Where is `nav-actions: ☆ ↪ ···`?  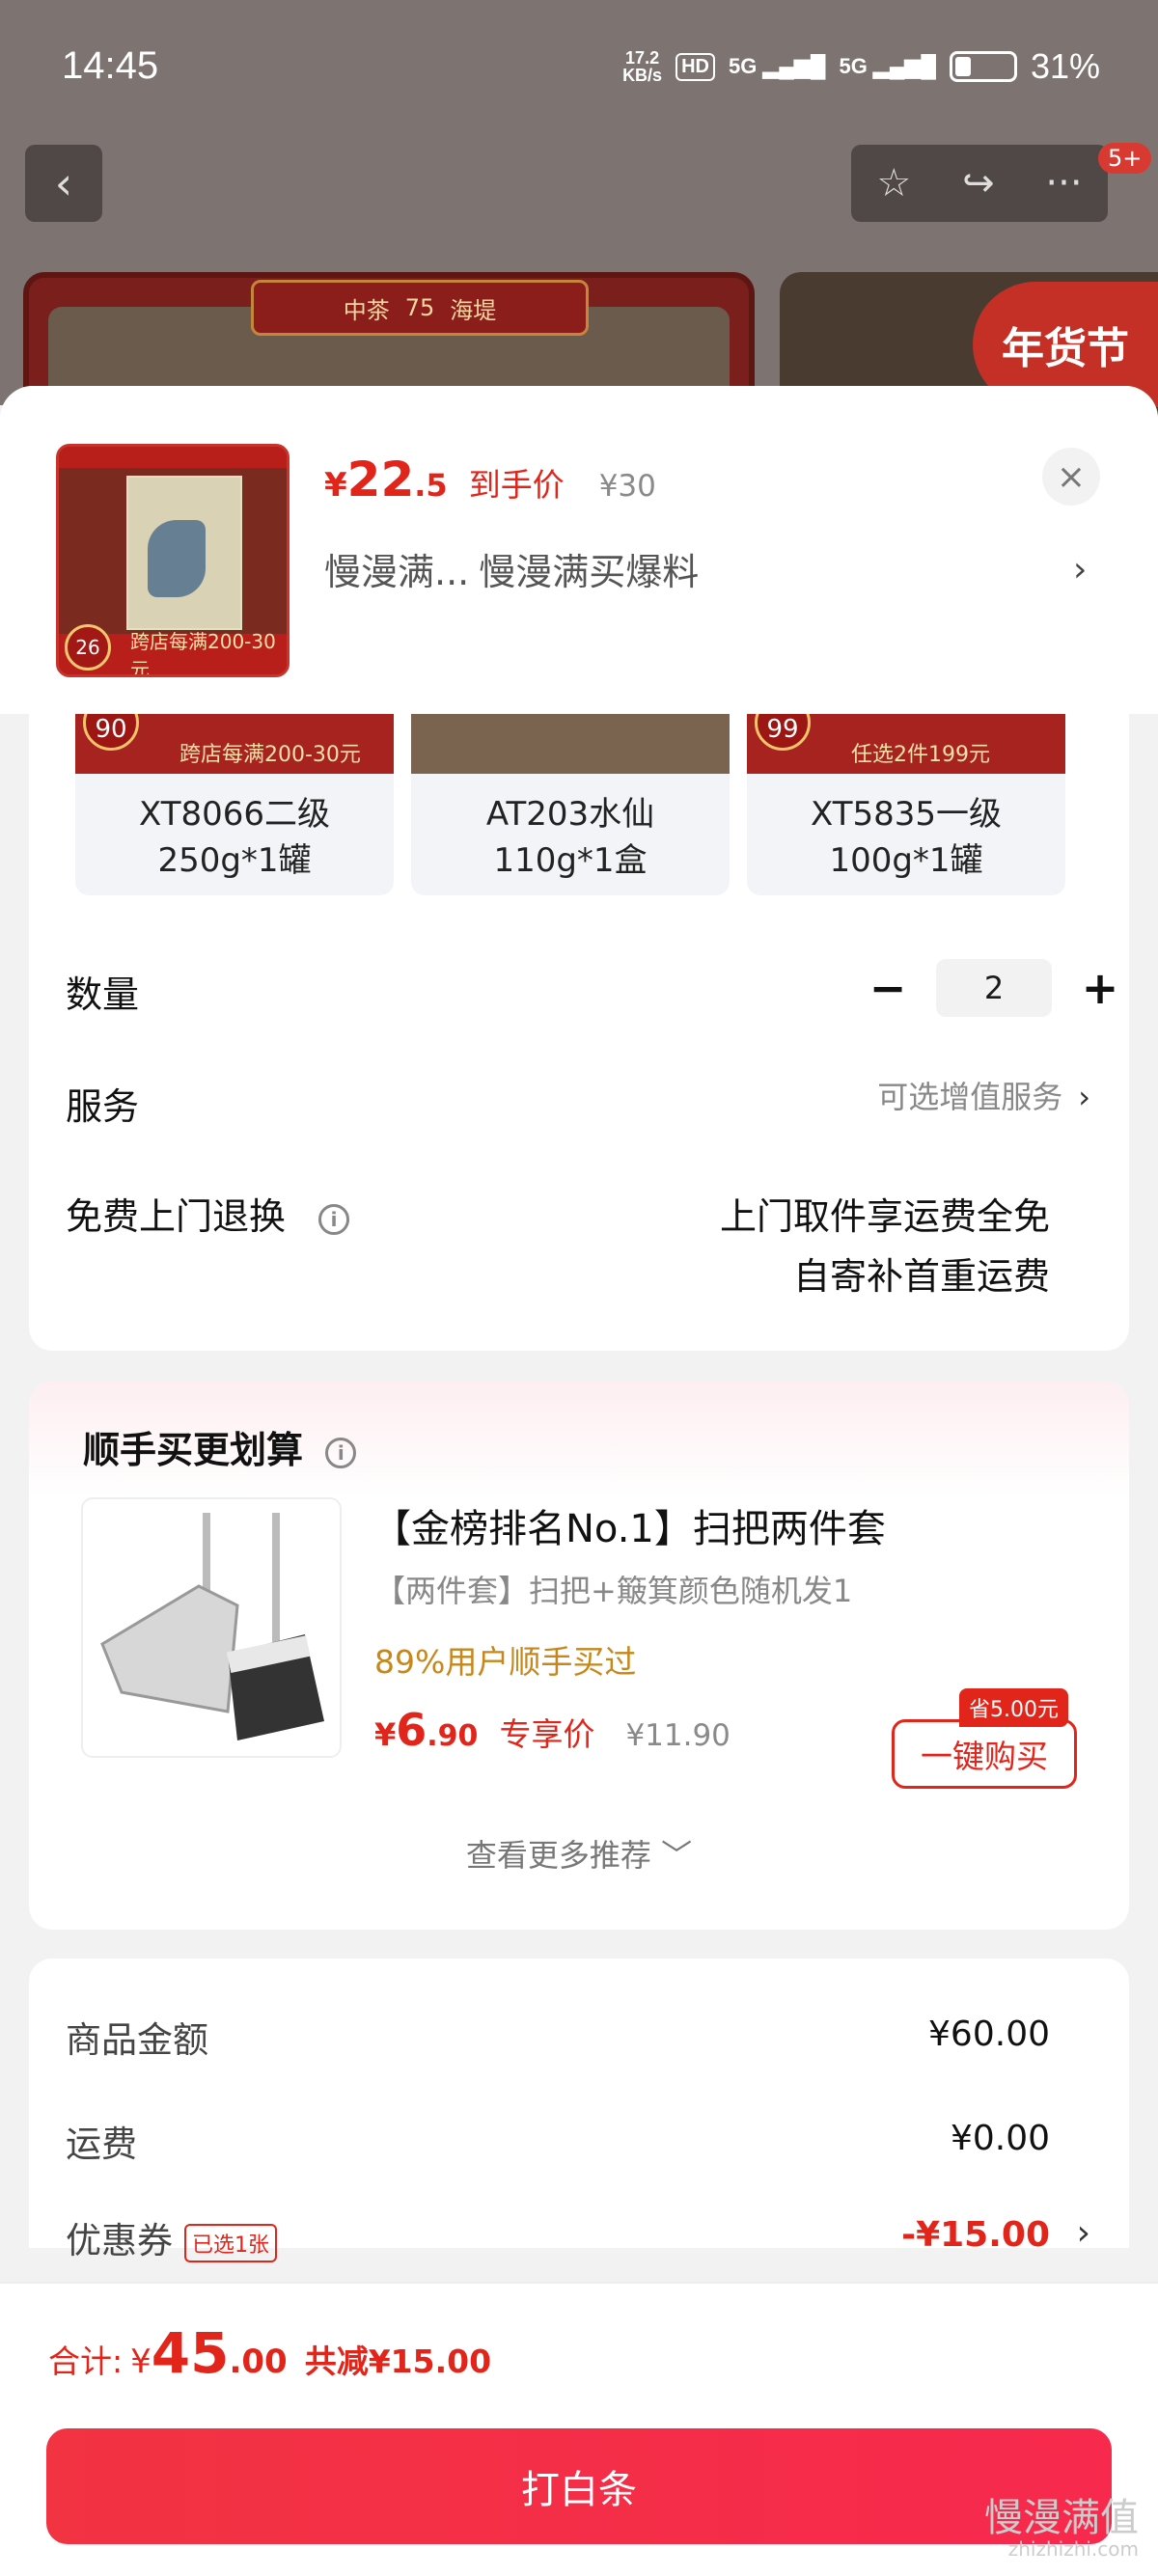 nav-actions: ☆ ↪ ··· is located at coordinates (979, 184).